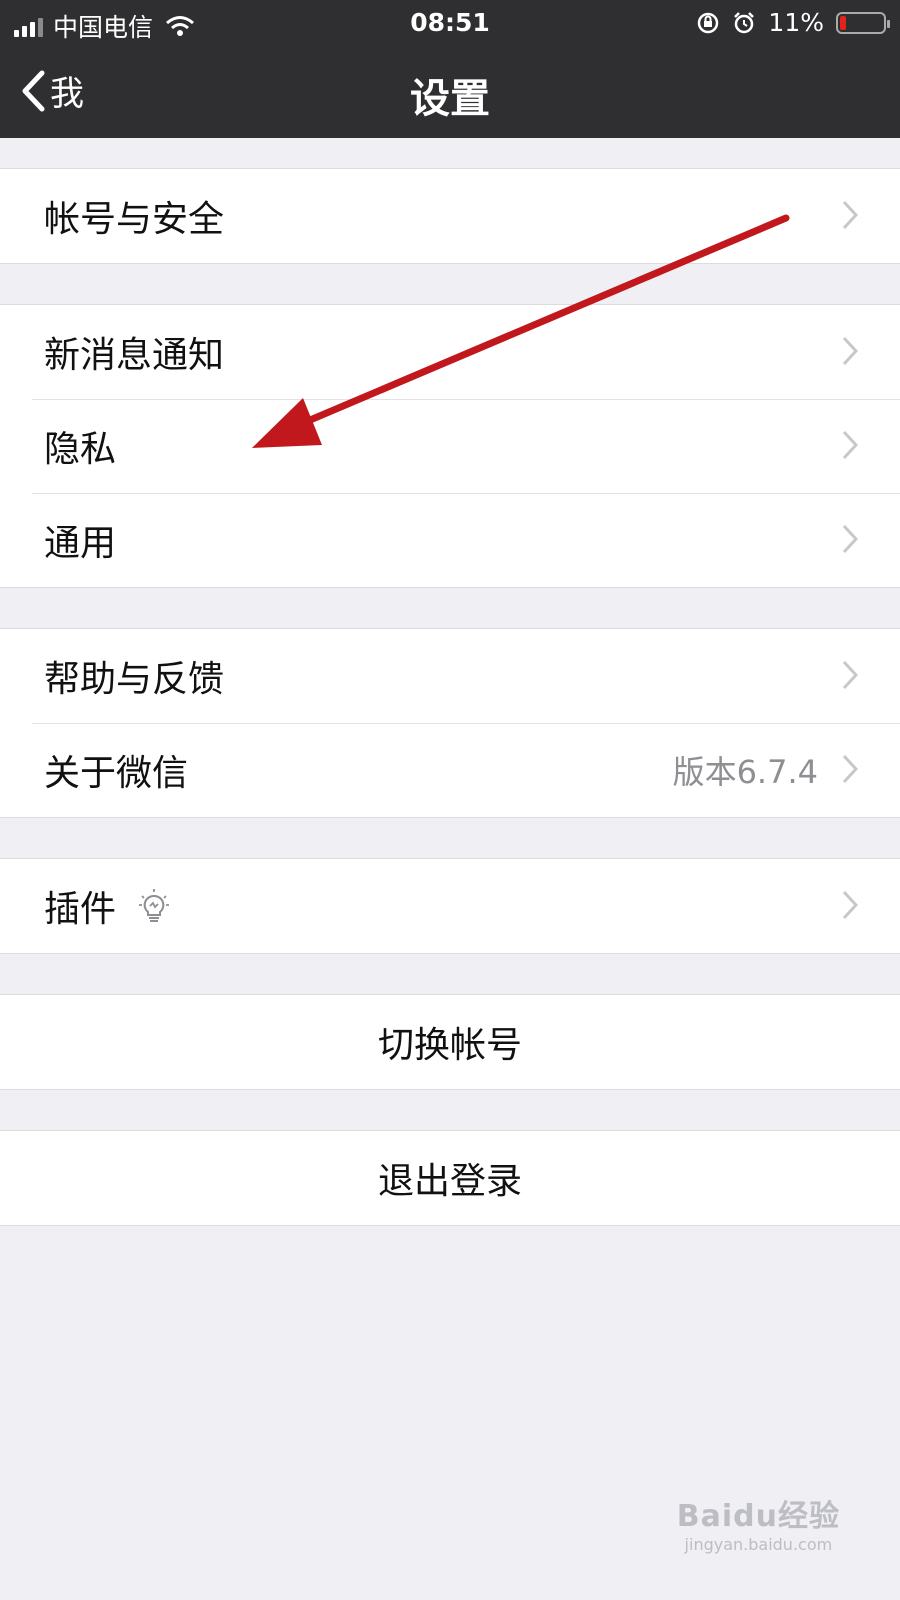 Image resolution: width=900 pixels, height=1600 pixels. What do you see at coordinates (796, 22) in the screenshot?
I see `battery-percentage: 11%` at bounding box center [796, 22].